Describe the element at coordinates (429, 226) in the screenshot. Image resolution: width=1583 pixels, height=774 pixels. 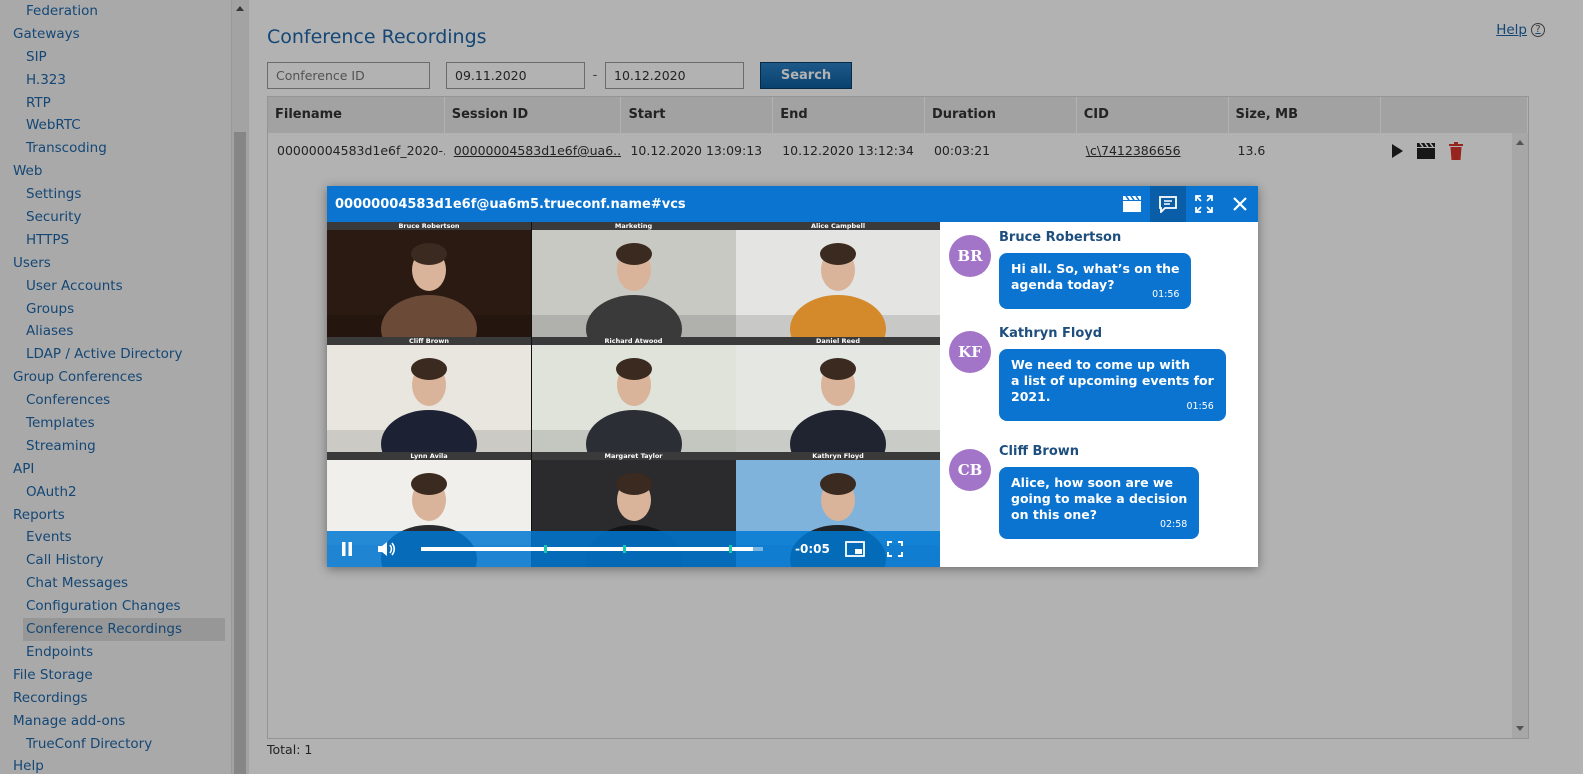
I see `participant-name: Bruce Robertson` at that location.